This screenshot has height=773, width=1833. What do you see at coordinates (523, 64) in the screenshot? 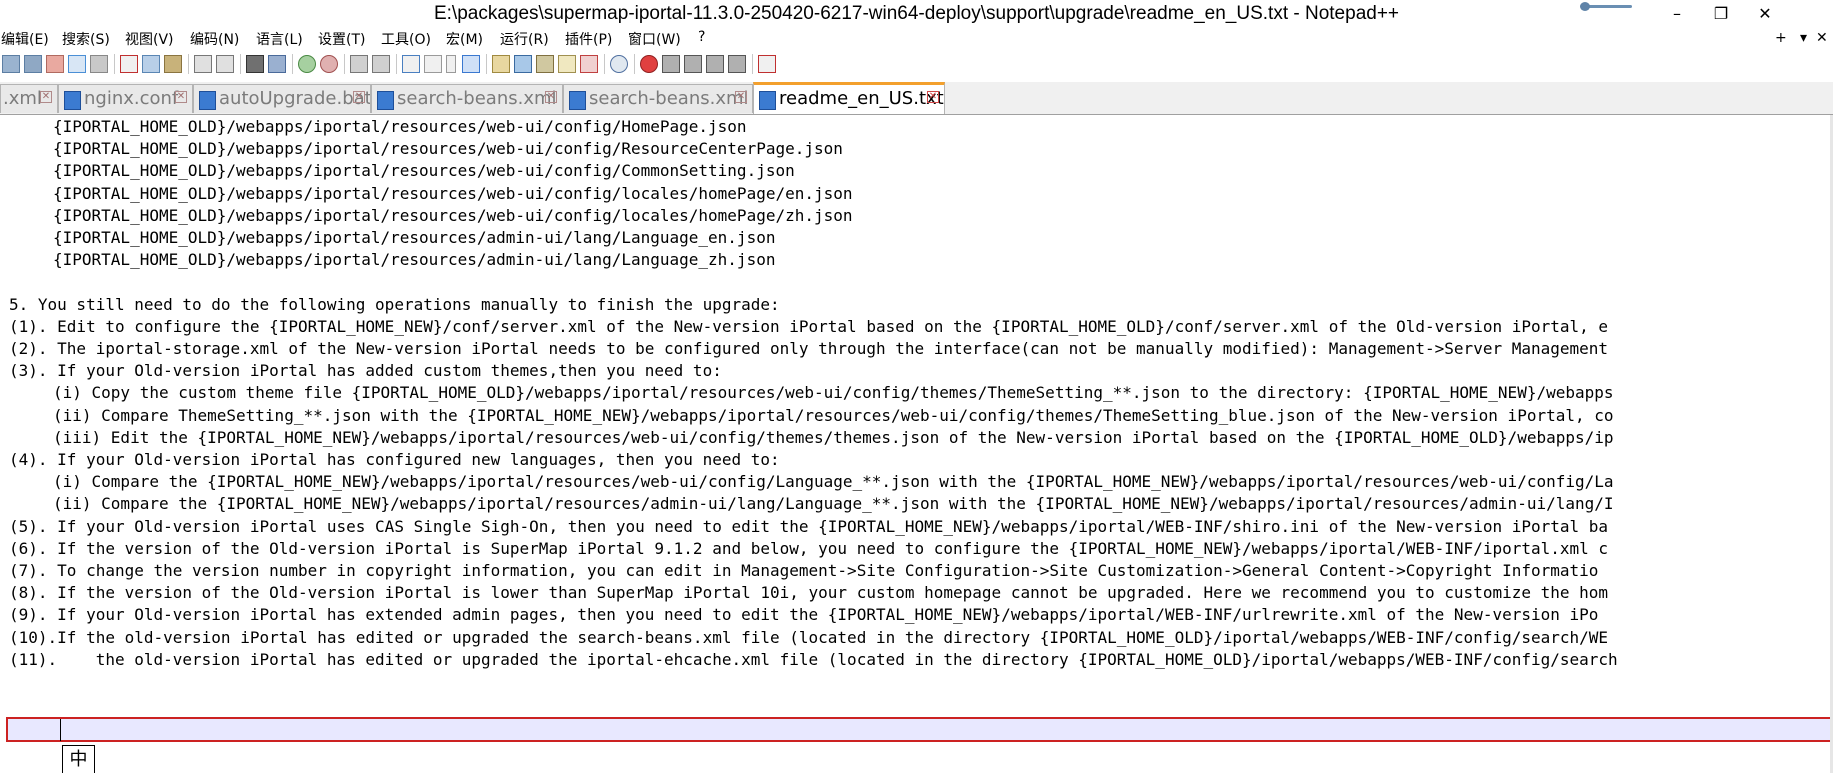
I see `document-map-icon` at bounding box center [523, 64].